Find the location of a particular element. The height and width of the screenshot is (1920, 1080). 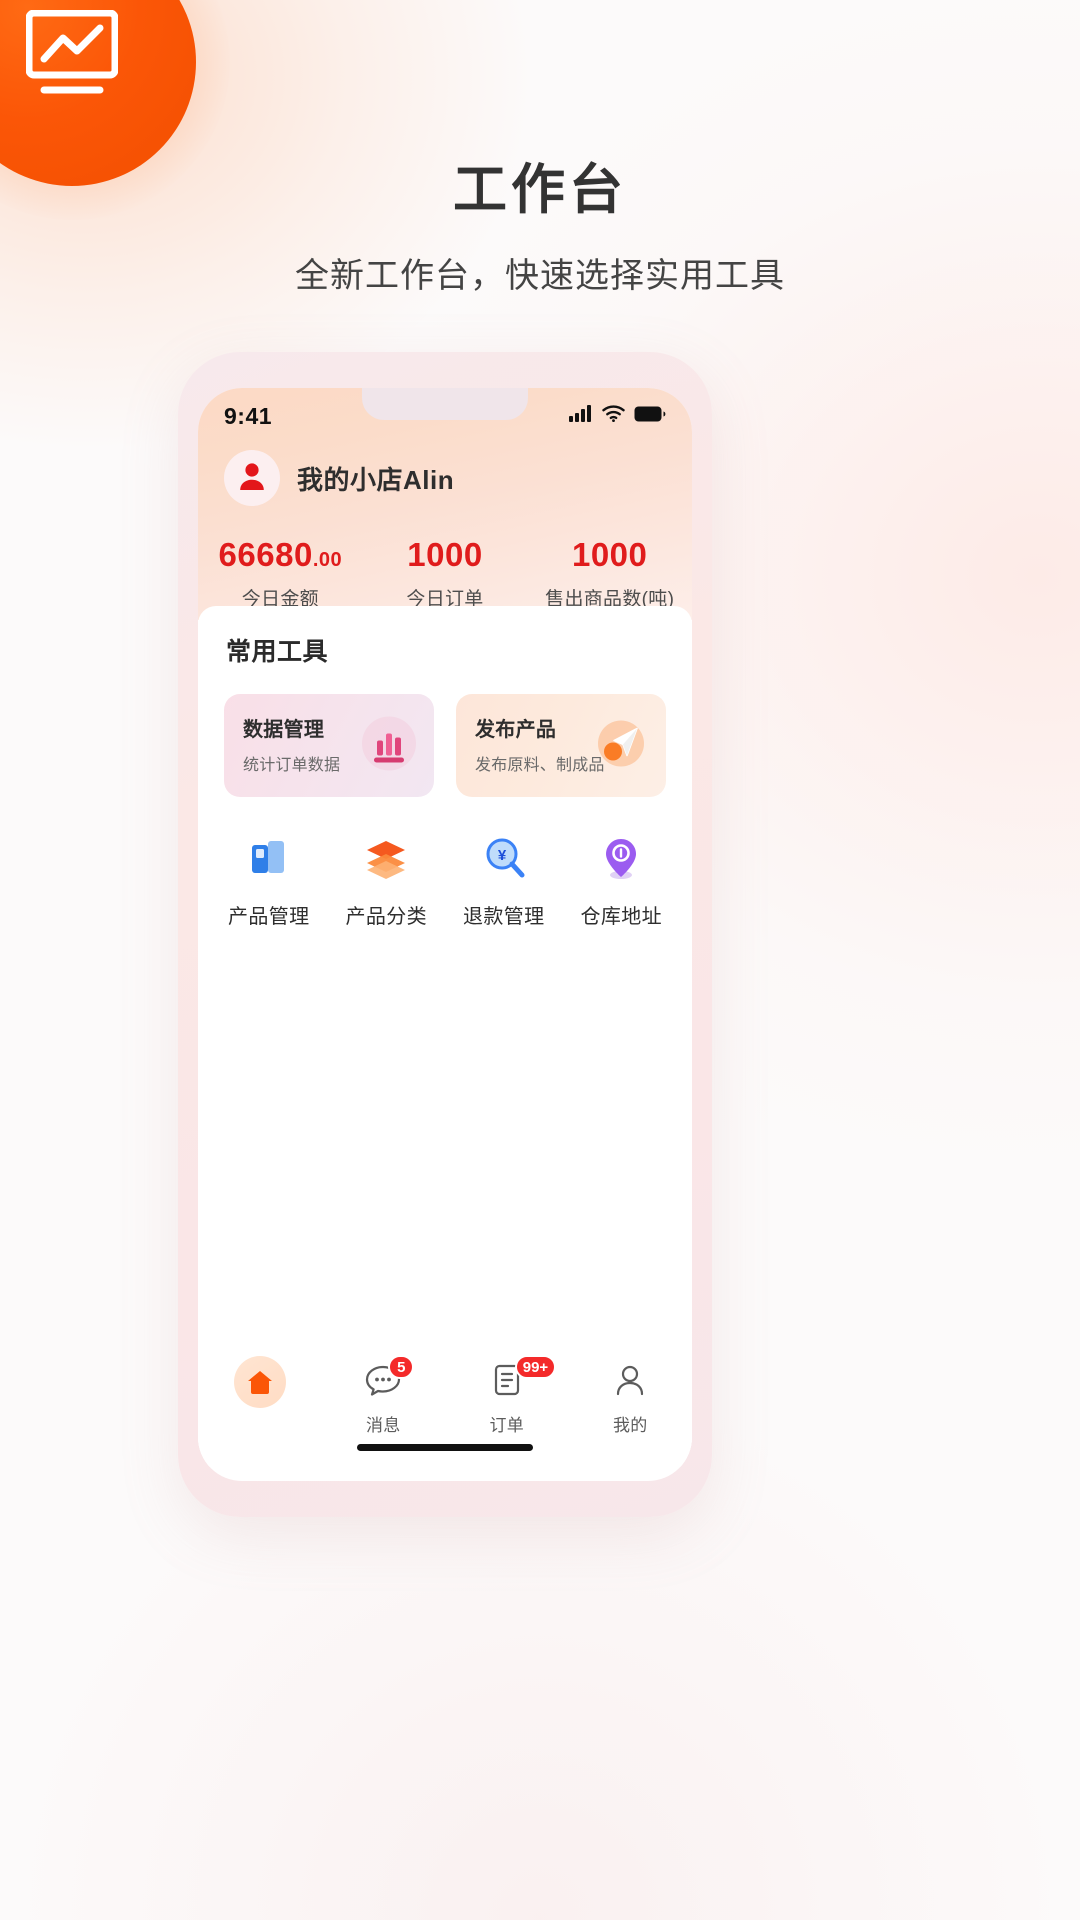

grid-item-label: 仓库地址 is located at coordinates (621, 917).